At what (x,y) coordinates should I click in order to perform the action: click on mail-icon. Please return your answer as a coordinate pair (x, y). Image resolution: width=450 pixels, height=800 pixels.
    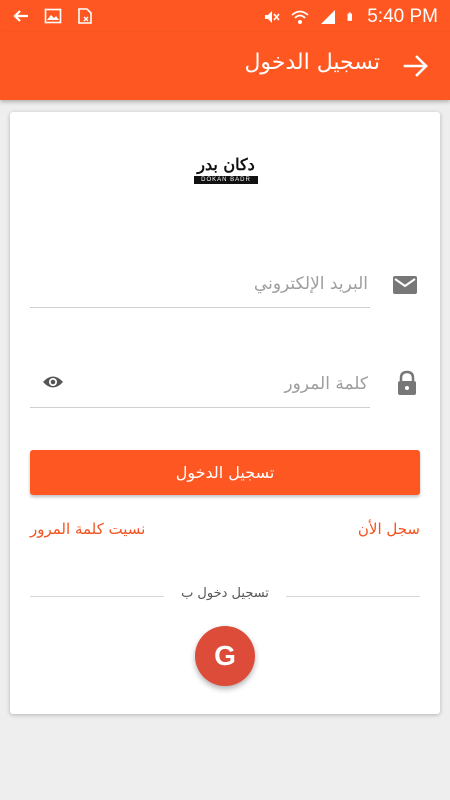
    Looking at the image, I should click on (405, 285).